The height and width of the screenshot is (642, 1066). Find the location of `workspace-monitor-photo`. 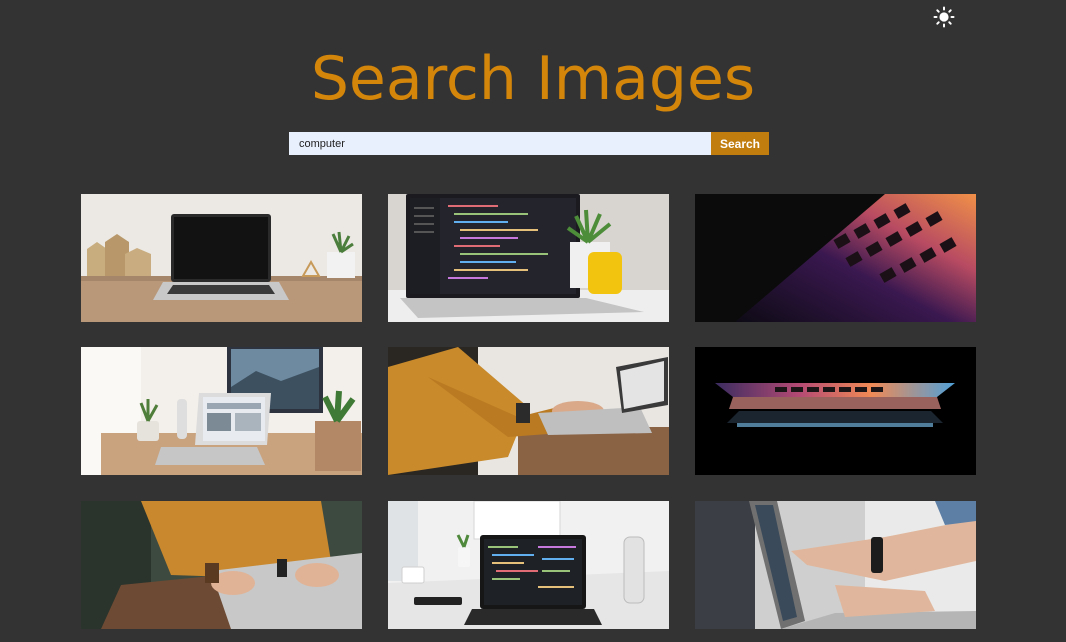

workspace-monitor-photo is located at coordinates (221, 411).